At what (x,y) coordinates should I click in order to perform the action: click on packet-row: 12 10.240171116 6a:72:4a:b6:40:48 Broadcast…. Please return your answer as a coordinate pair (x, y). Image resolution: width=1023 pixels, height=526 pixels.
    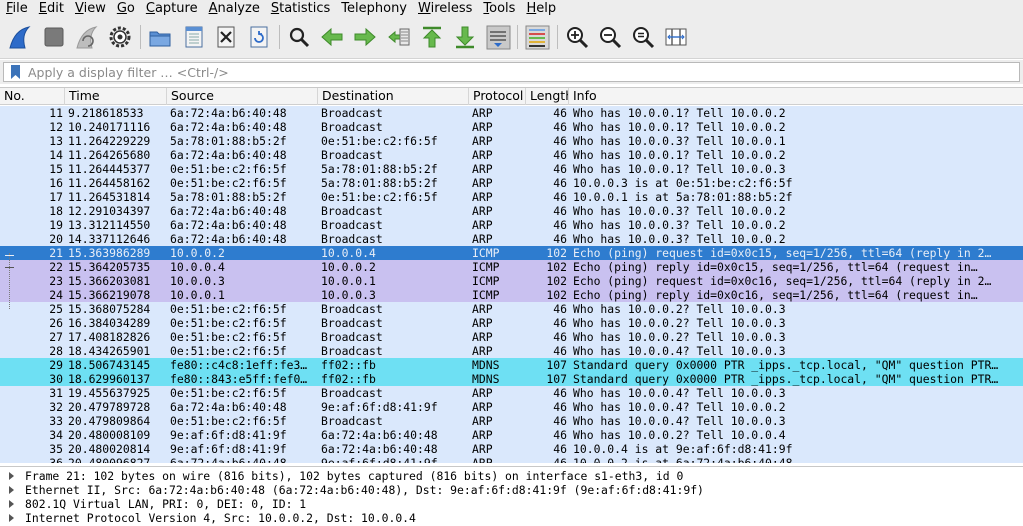
    Looking at the image, I should click on (511, 127).